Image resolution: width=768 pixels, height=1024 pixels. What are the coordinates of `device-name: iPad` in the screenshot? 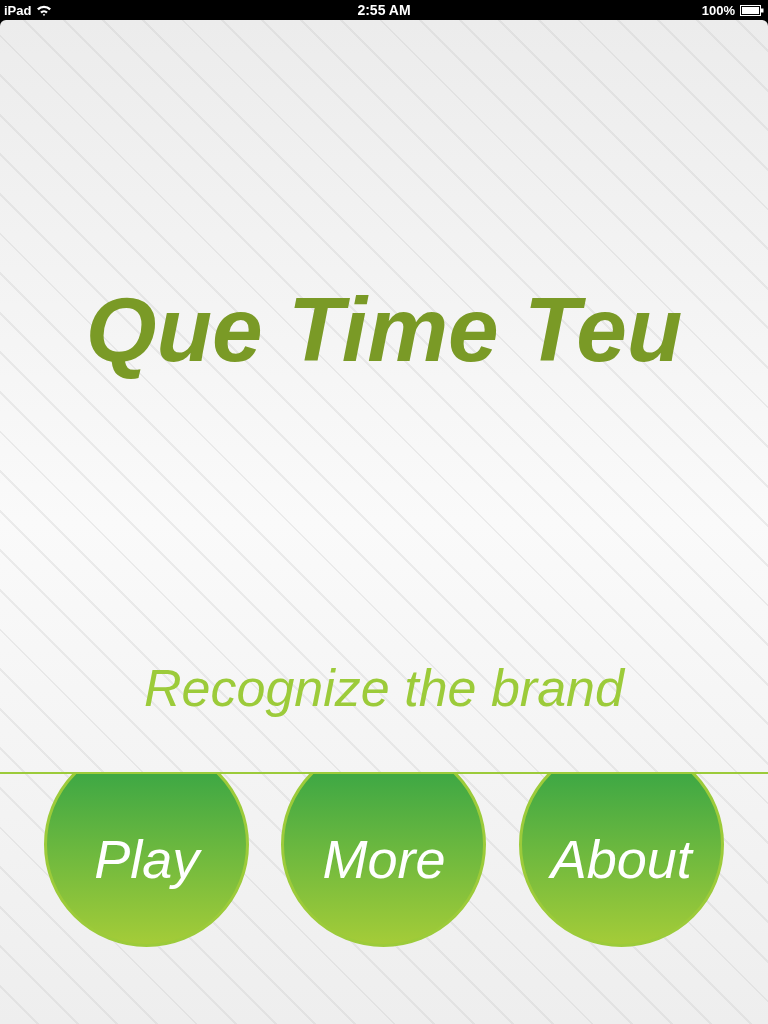 It's located at (18, 10).